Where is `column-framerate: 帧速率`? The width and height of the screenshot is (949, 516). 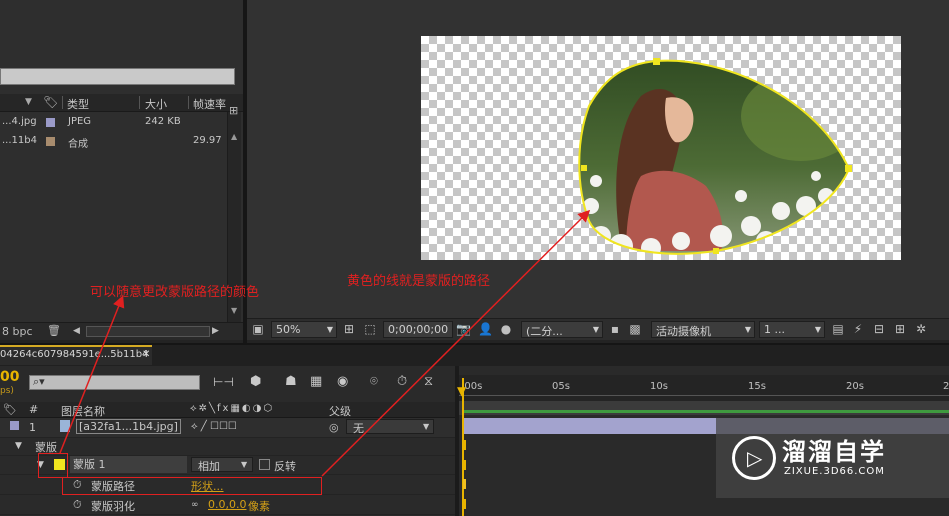 column-framerate: 帧速率 is located at coordinates (209, 104).